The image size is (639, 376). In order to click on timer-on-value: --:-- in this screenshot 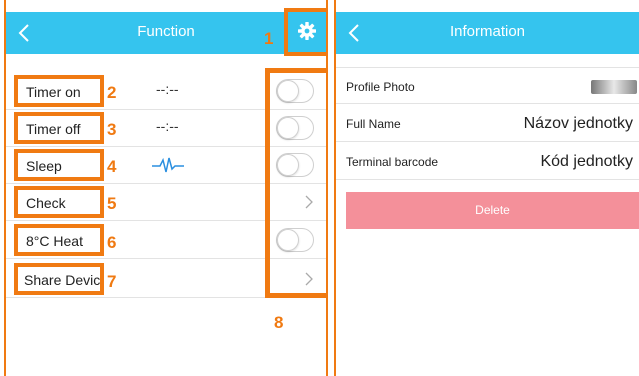, I will do `click(167, 89)`.